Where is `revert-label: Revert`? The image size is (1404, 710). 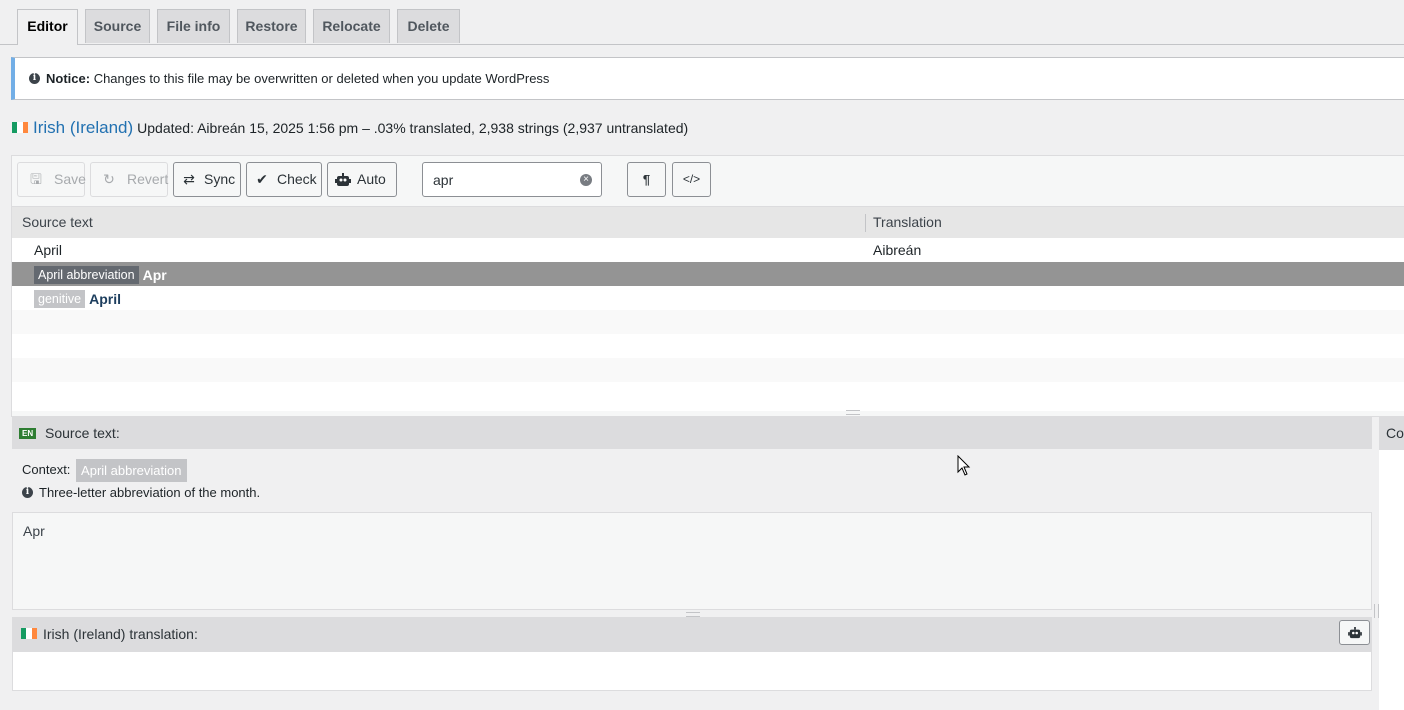 revert-label: Revert is located at coordinates (148, 179).